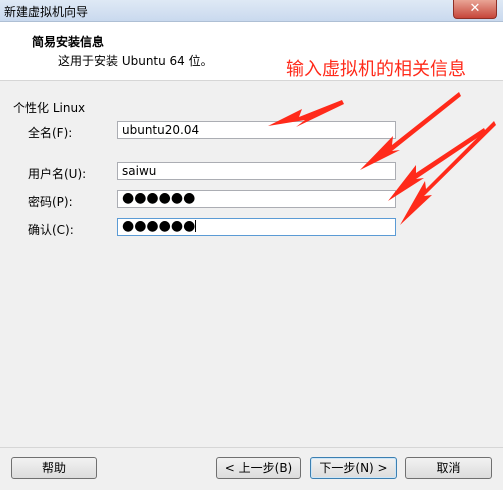  Describe the element at coordinates (256, 227) in the screenshot. I see `confirm-password-input: ●●●●●●` at that location.